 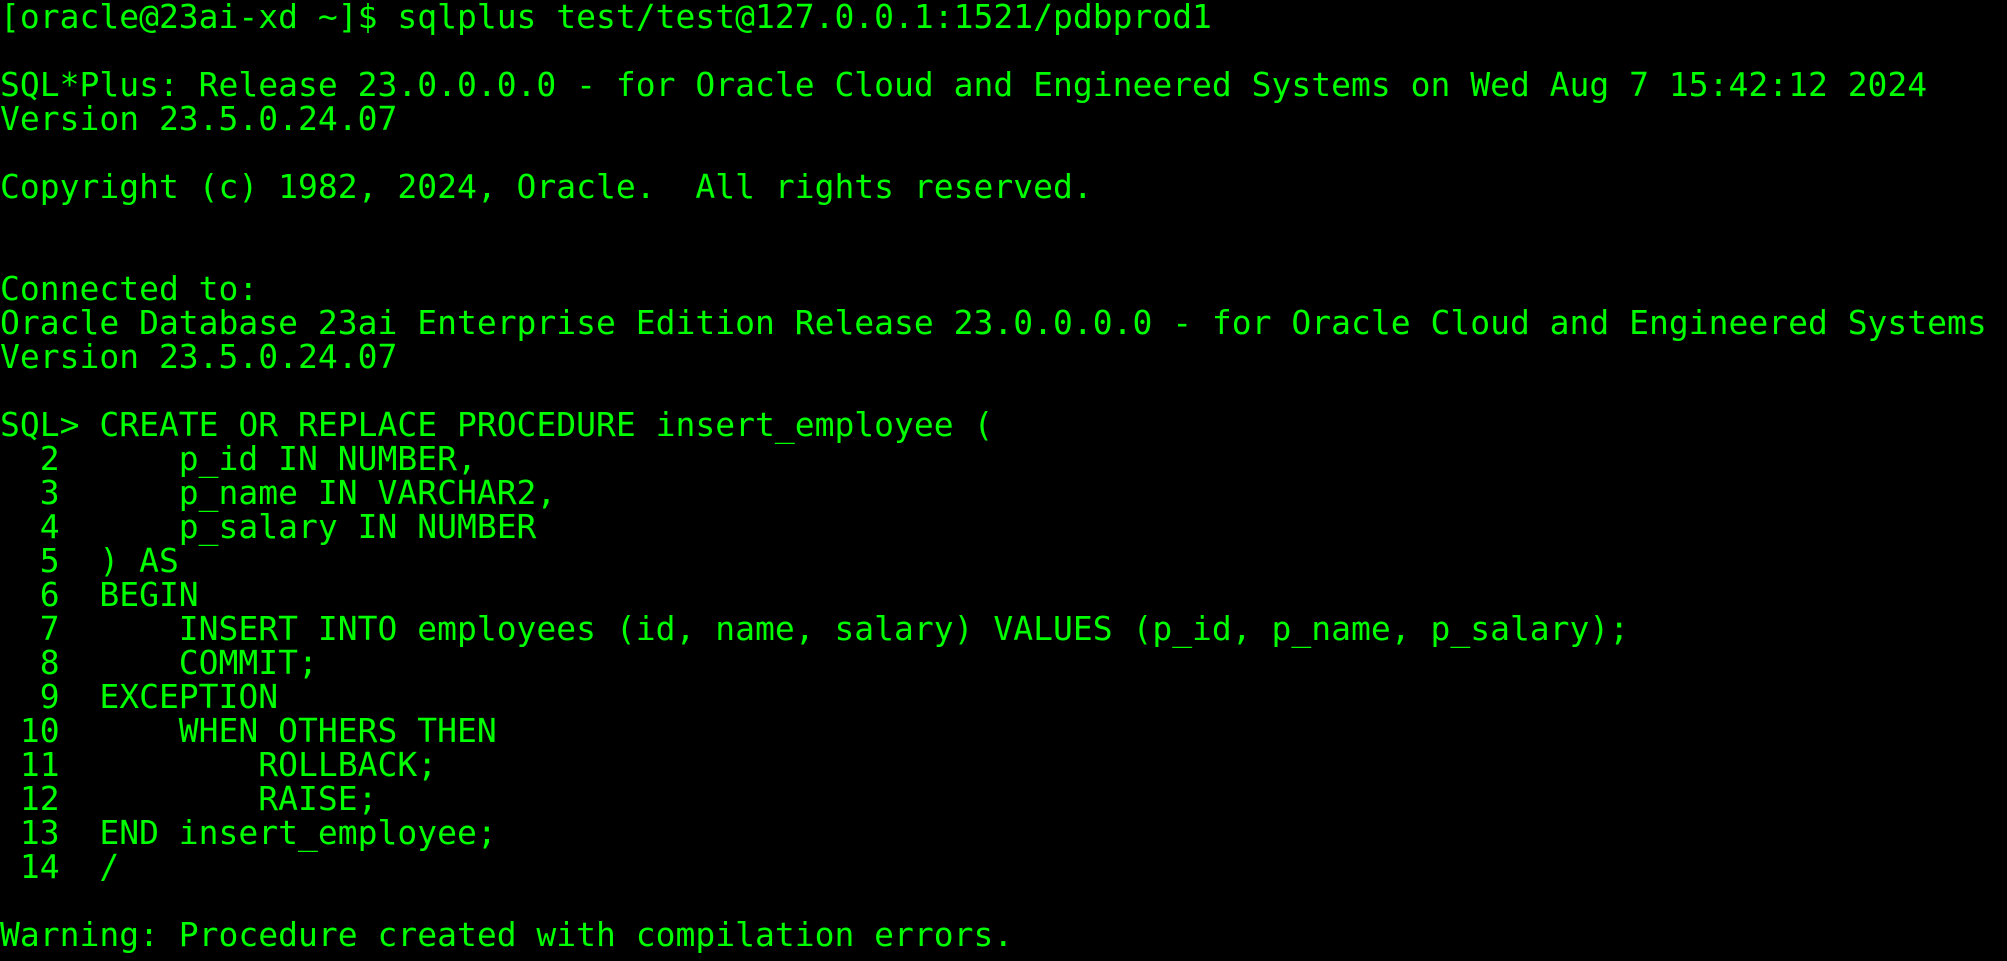 What do you see at coordinates (159, 662) in the screenshot?
I see `sql-code-line: 8 COMMIT;` at bounding box center [159, 662].